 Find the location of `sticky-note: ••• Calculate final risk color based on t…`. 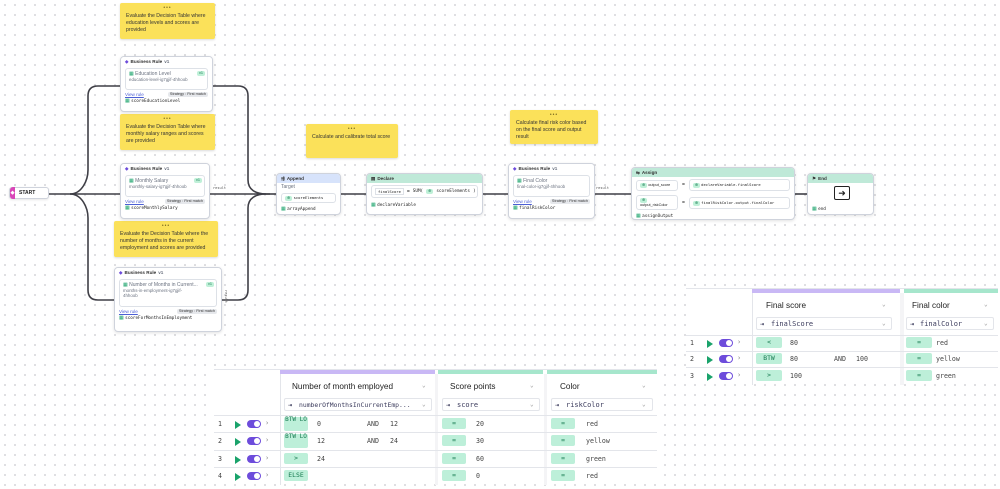

sticky-note: ••• Calculate final risk color based on t… is located at coordinates (554, 127).